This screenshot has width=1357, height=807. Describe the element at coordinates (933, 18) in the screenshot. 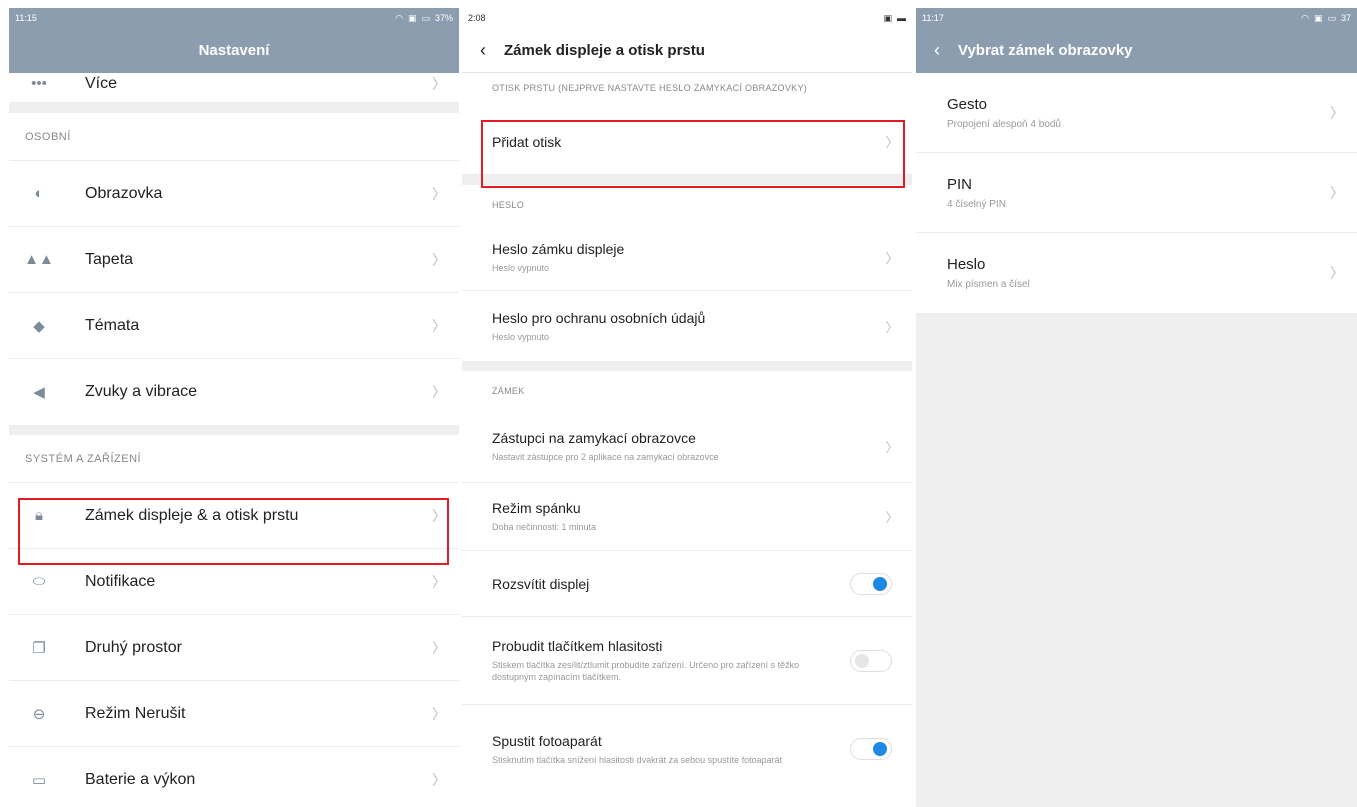

I see `status-time: 11:17` at that location.